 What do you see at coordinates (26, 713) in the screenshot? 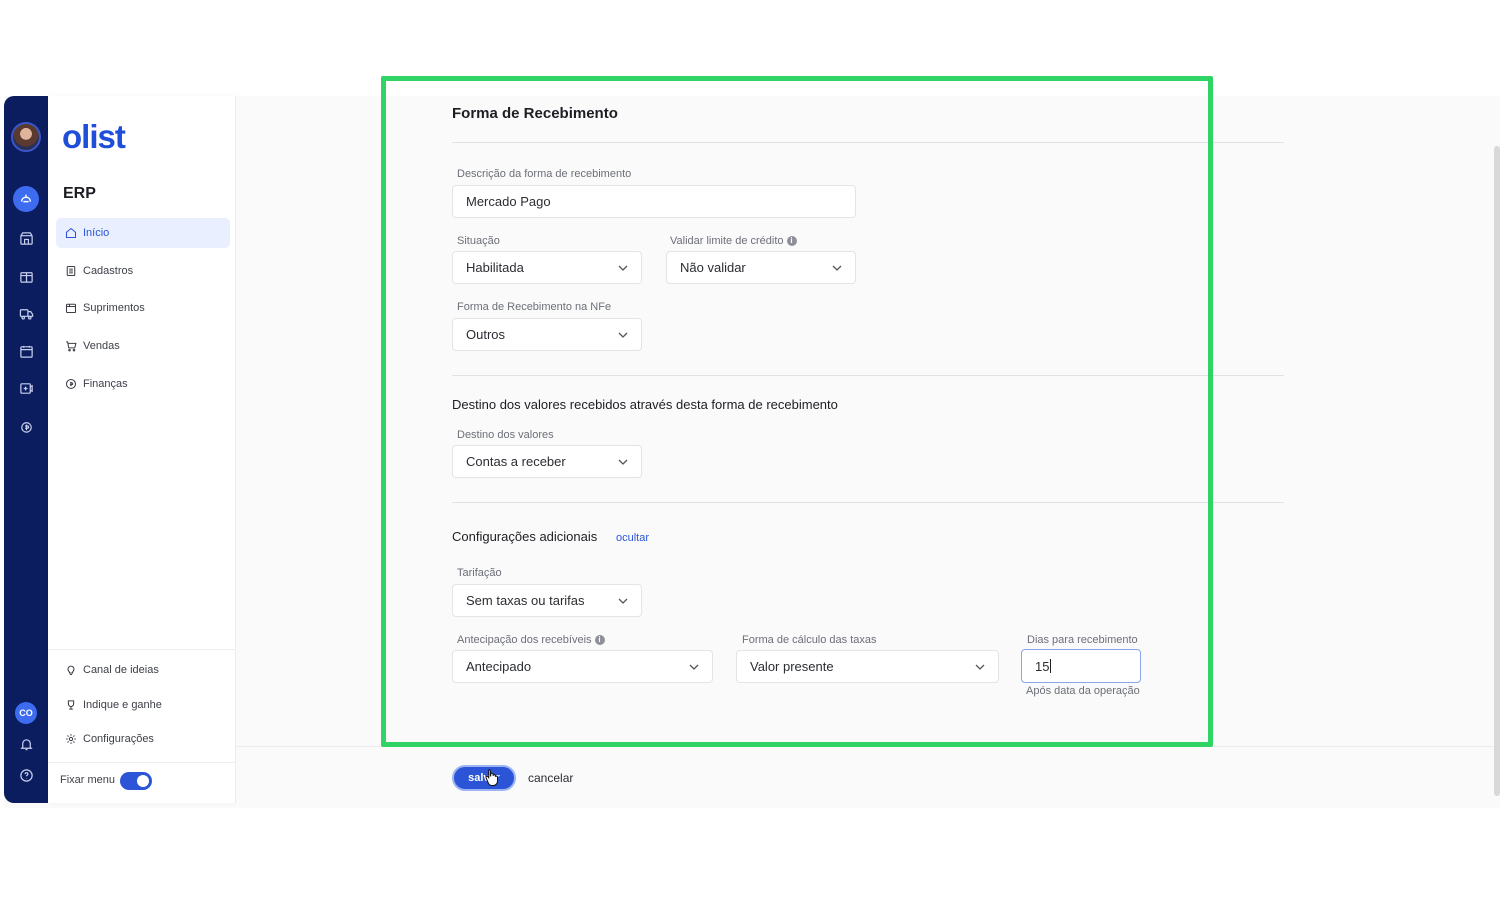
I see `company-badge: CO` at bounding box center [26, 713].